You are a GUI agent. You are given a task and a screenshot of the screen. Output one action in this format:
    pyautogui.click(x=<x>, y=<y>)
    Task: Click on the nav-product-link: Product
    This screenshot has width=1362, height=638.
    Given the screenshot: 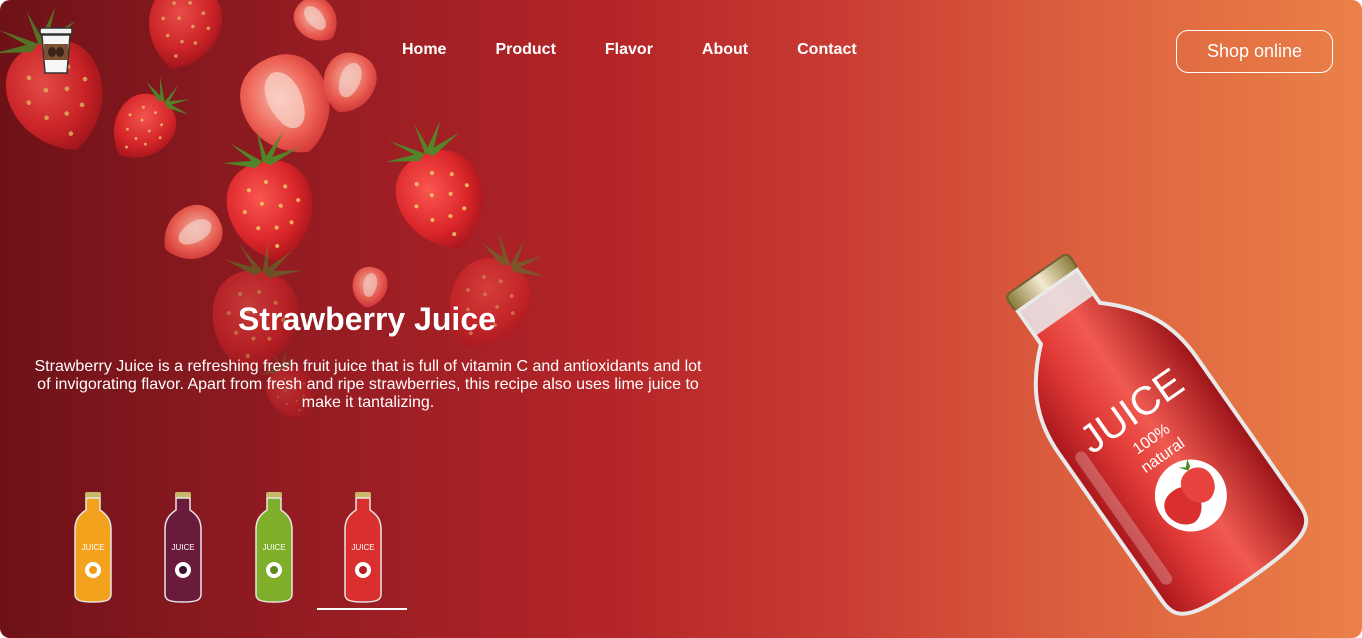 What is the action you would take?
    pyautogui.click(x=525, y=50)
    